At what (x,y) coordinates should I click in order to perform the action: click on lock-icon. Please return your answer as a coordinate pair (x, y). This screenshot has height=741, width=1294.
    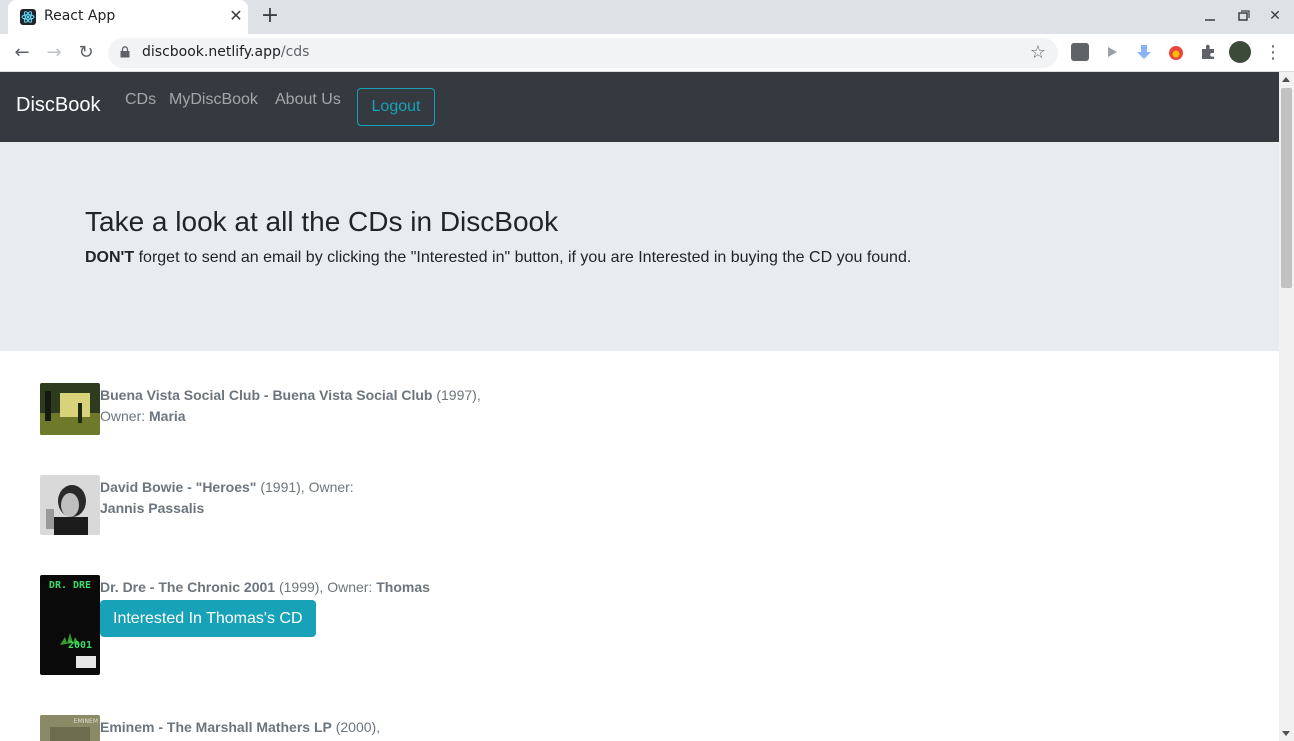
    Looking at the image, I should click on (125, 52).